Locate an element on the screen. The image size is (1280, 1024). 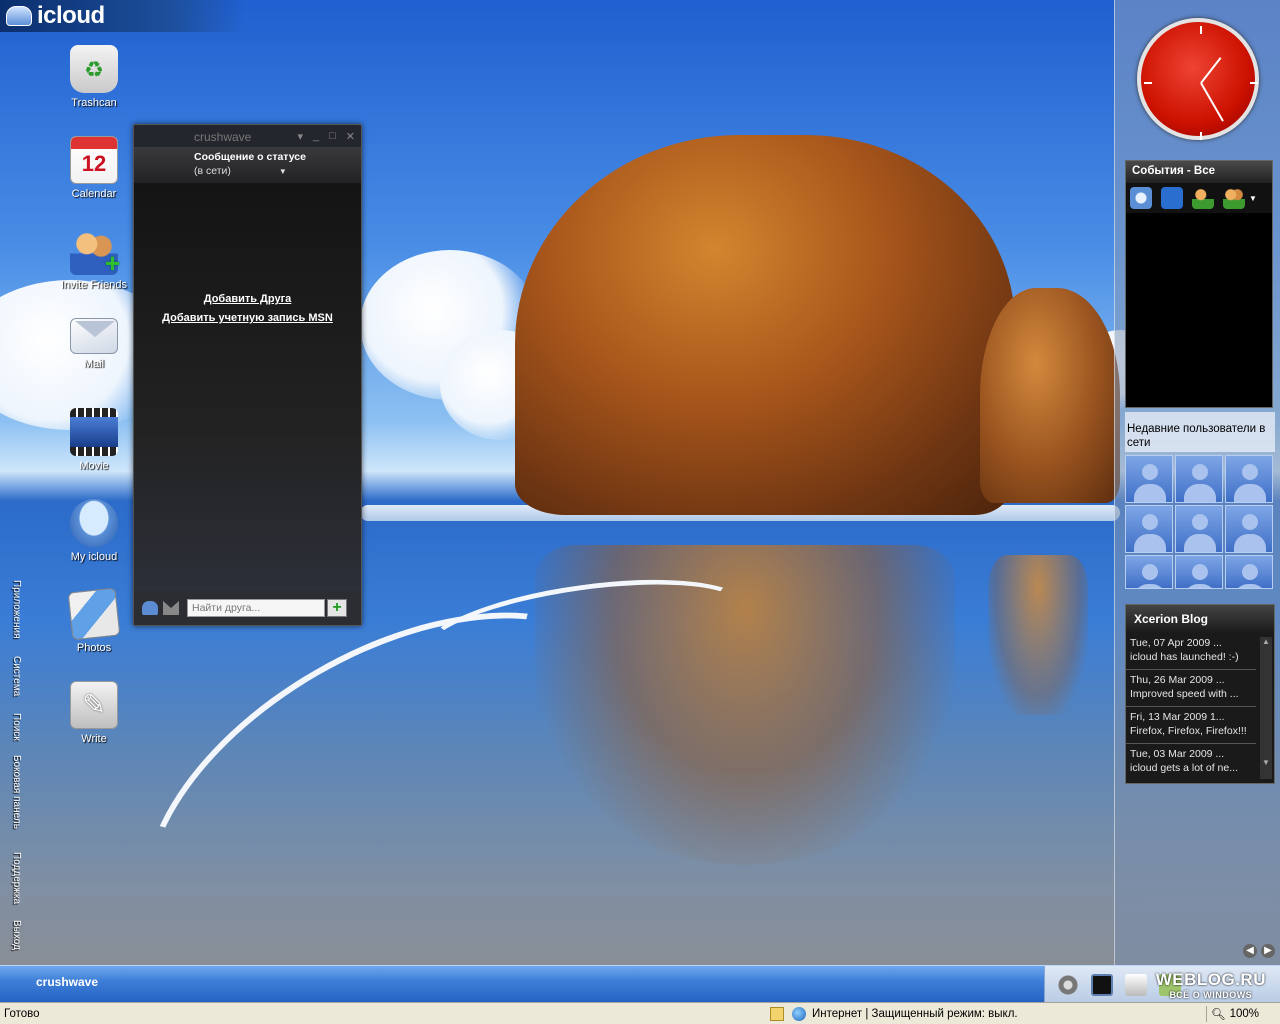
large-rock is located at coordinates (765, 325).